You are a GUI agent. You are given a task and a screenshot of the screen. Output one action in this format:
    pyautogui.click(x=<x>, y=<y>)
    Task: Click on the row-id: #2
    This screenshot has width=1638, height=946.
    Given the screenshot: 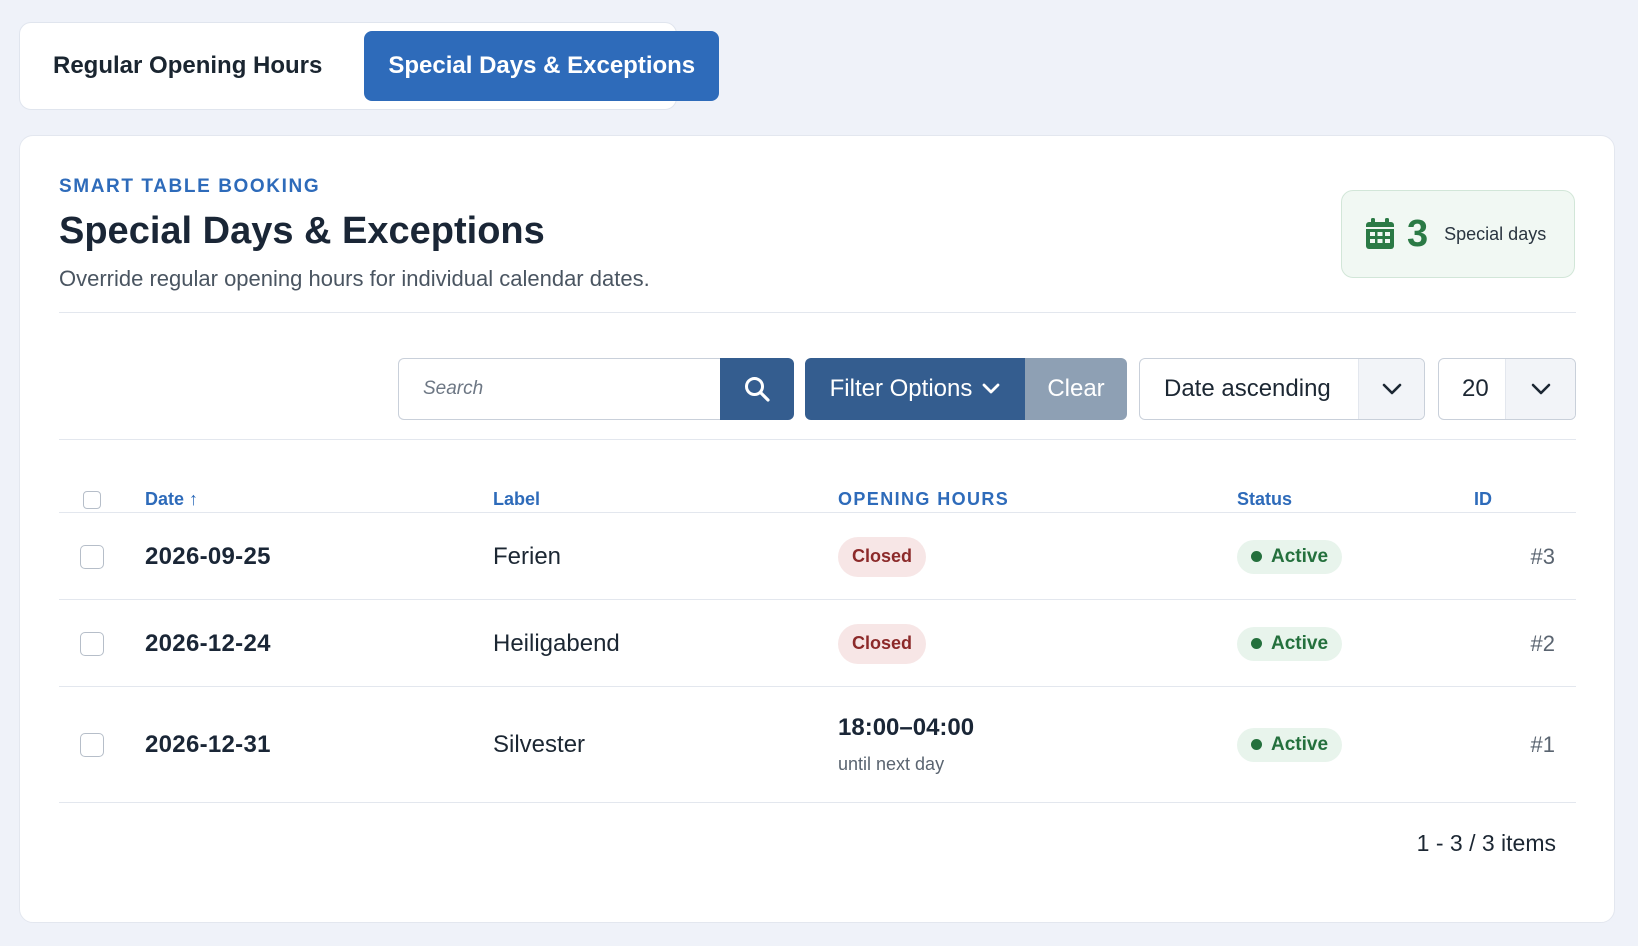 What is the action you would take?
    pyautogui.click(x=1542, y=643)
    